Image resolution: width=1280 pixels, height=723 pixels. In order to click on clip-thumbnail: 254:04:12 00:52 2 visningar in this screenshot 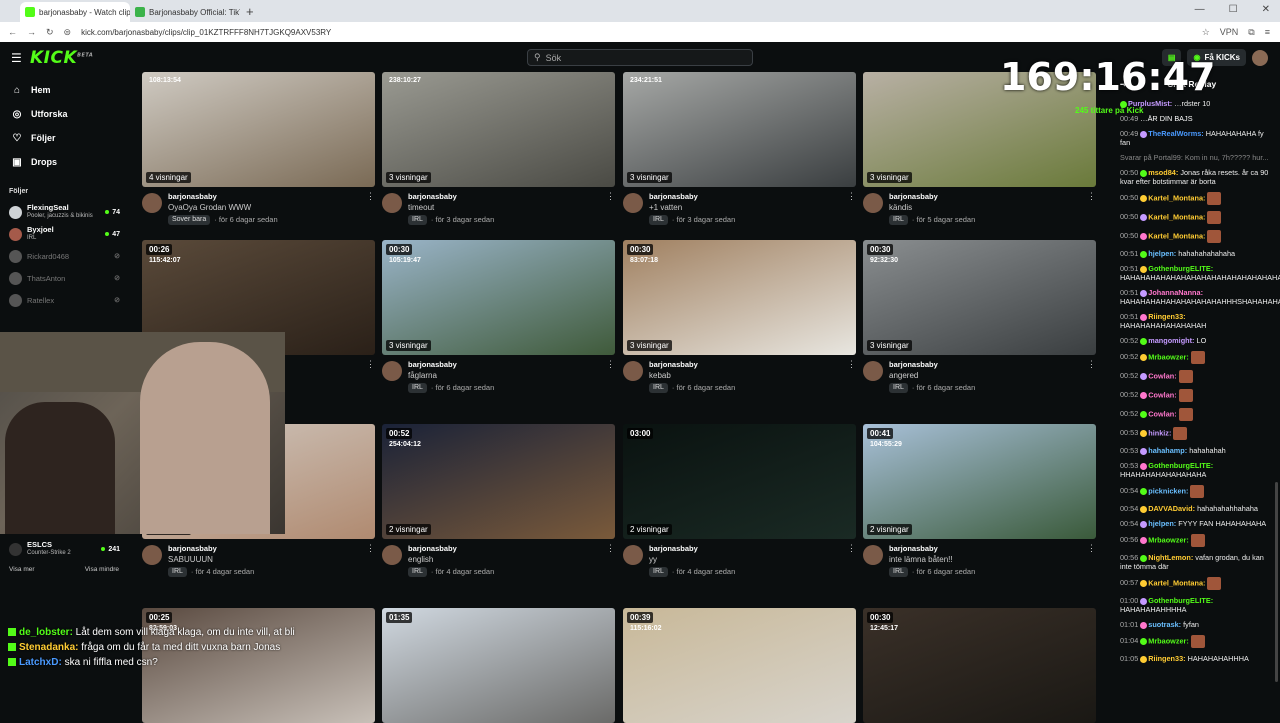, I will do `click(498, 481)`.